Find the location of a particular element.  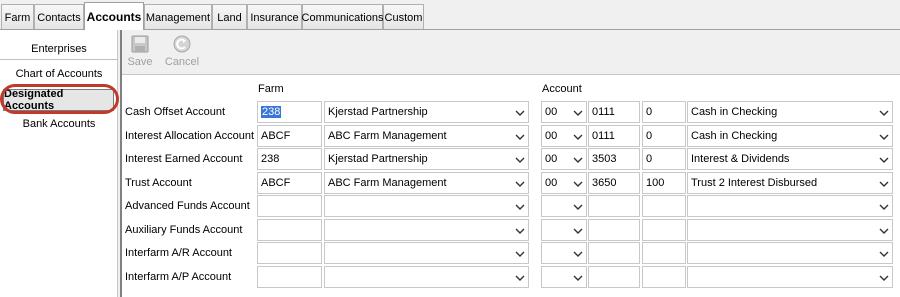

account-number-input: 3503 is located at coordinates (614, 159).